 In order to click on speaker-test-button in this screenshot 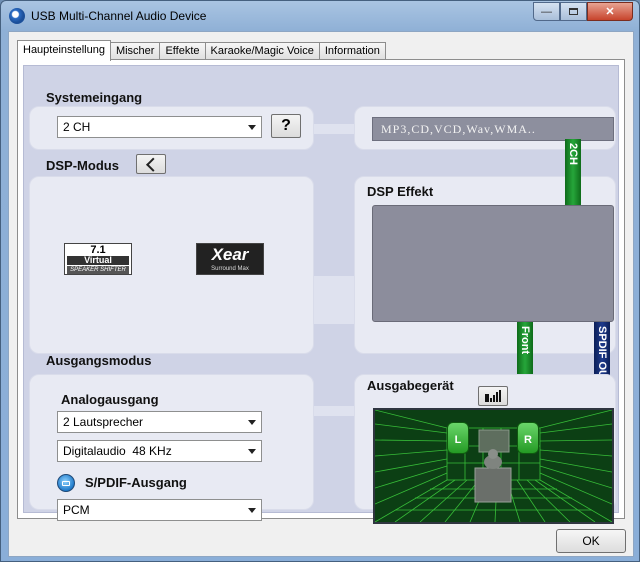, I will do `click(493, 396)`.